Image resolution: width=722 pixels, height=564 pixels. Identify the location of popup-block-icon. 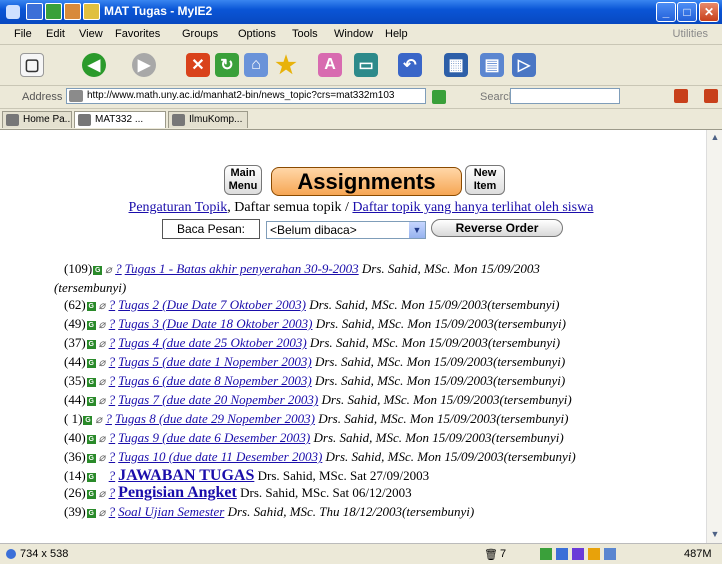
(681, 96).